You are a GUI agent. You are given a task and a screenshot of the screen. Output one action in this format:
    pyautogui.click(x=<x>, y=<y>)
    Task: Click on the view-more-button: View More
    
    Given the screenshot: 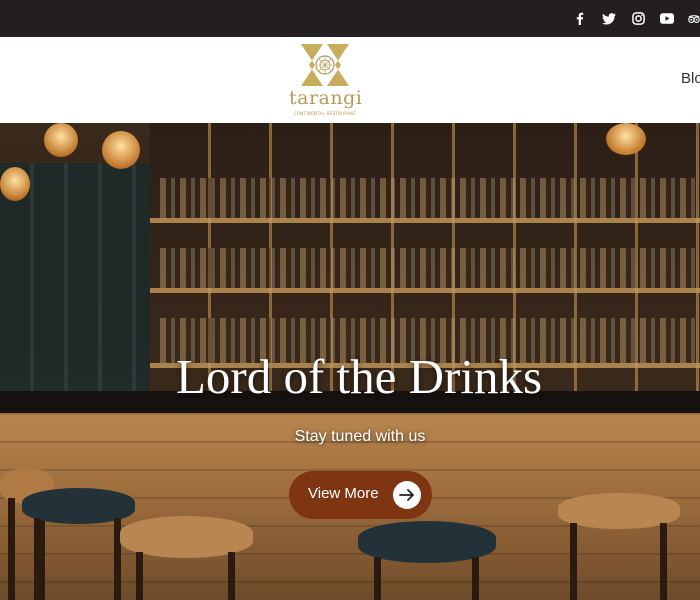 What is the action you would take?
    pyautogui.click(x=360, y=495)
    